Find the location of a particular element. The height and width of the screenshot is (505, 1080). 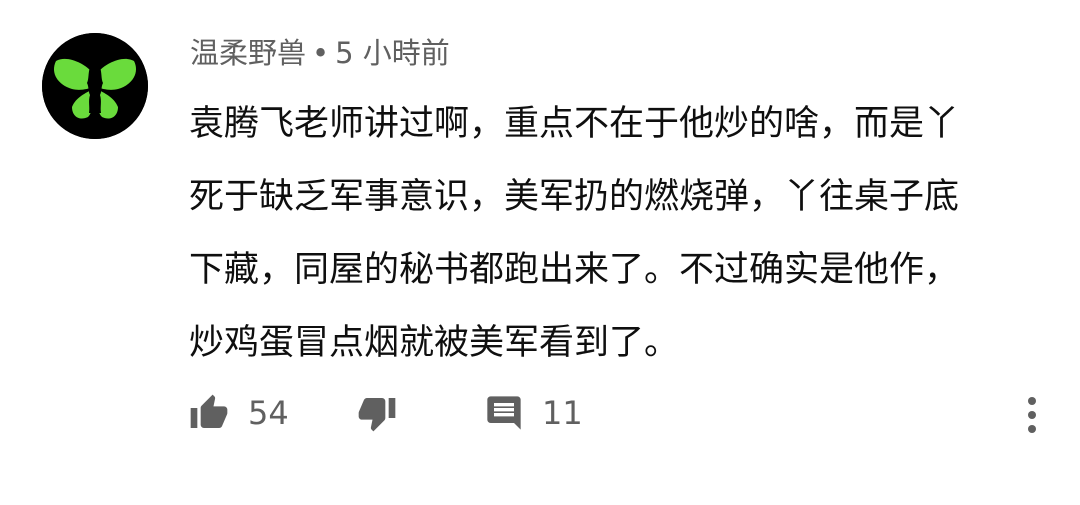

avatar is located at coordinates (95, 86).